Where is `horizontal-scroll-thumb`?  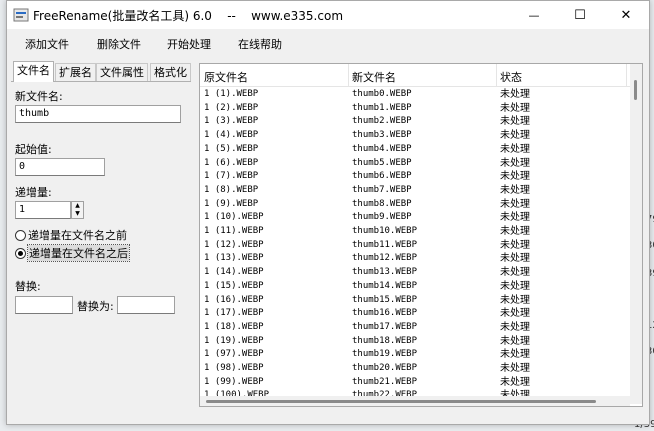 horizontal-scroll-thumb is located at coordinates (401, 401).